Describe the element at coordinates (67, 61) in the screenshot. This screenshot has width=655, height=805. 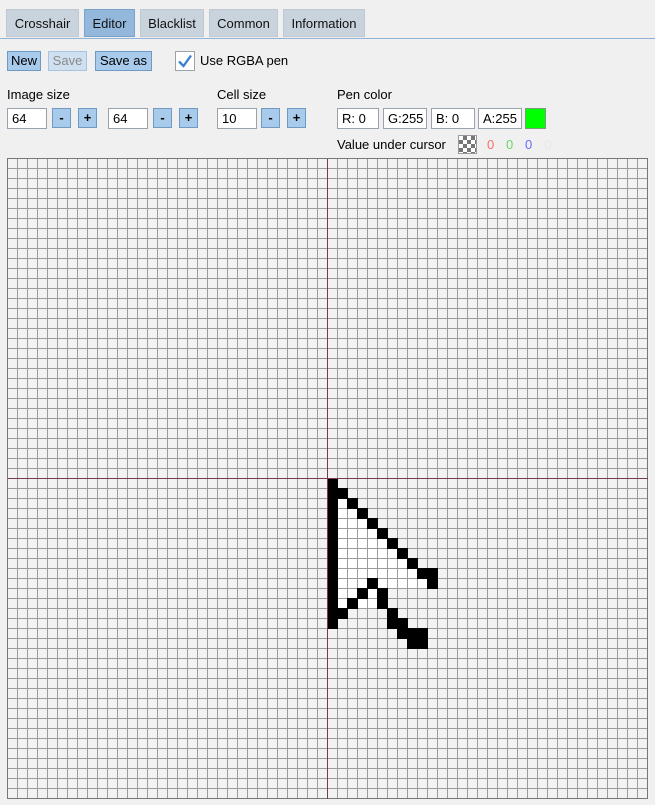
I see `save-button: Save` at that location.